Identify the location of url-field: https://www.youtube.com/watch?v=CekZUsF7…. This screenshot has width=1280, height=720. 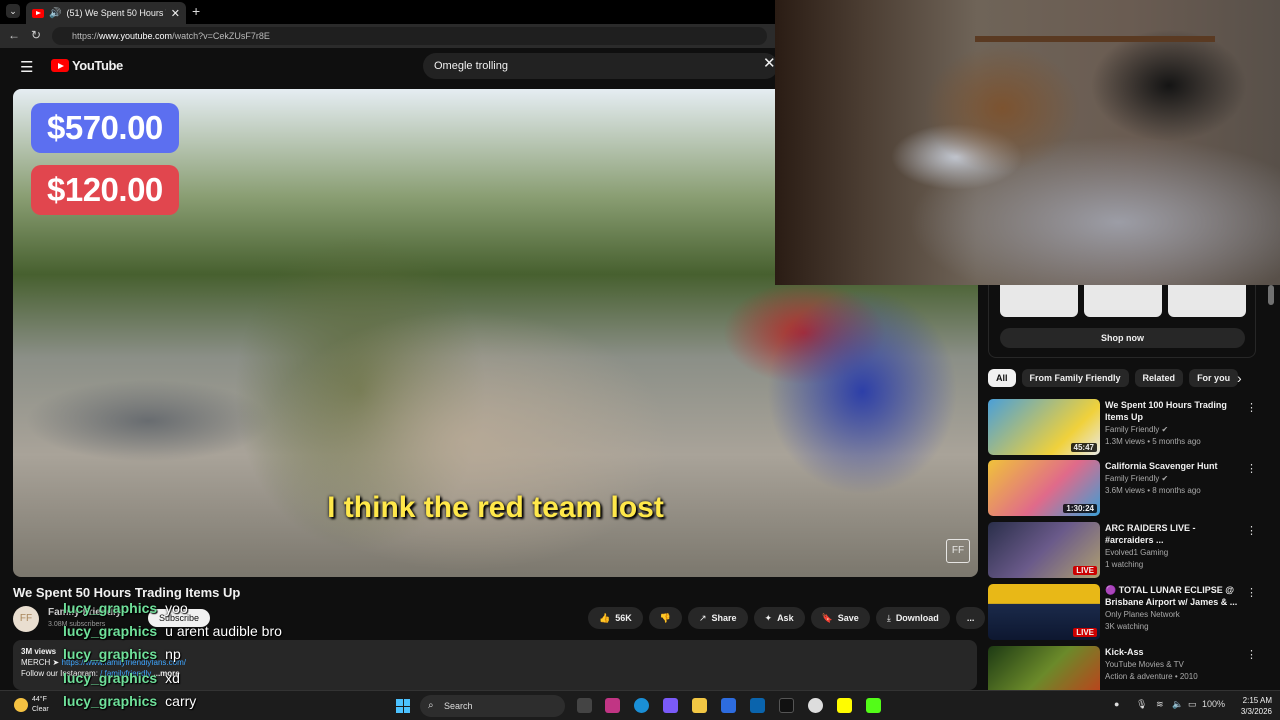
(409, 36).